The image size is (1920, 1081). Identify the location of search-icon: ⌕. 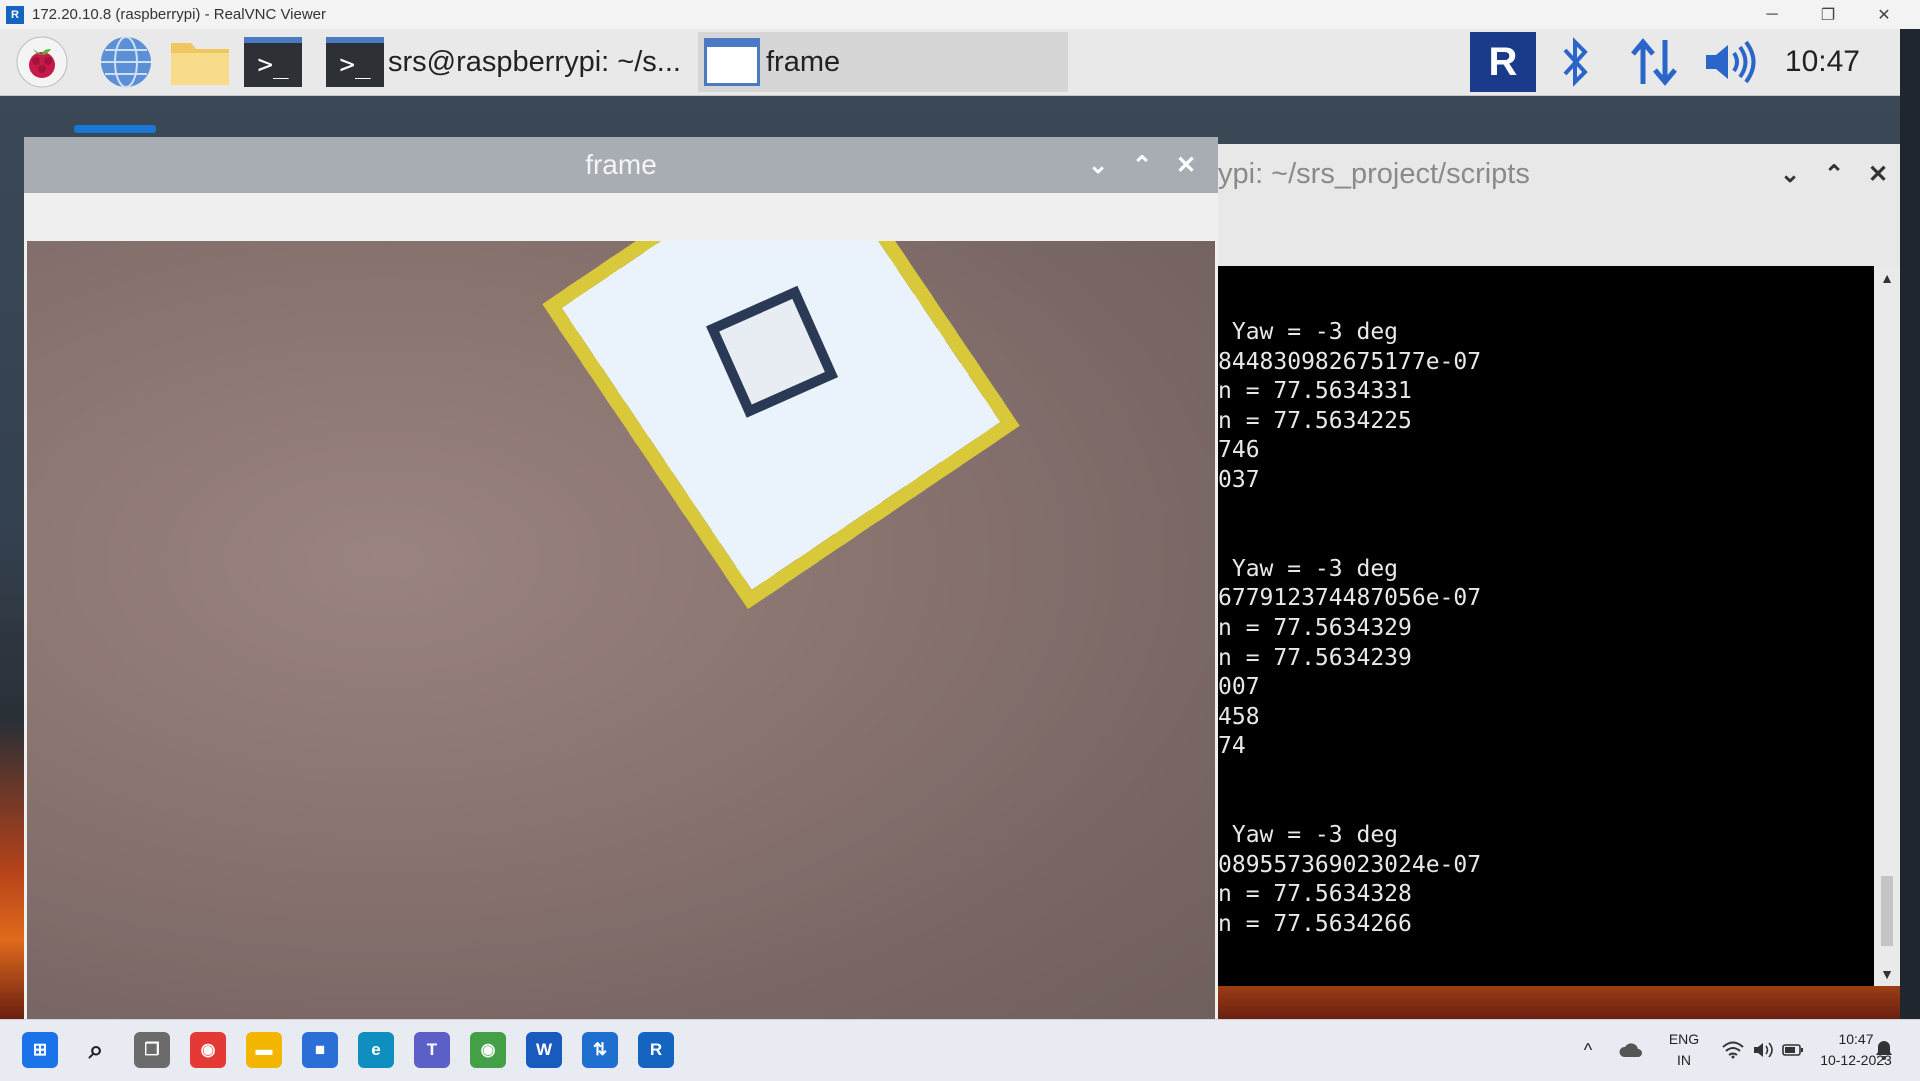
(96, 1050).